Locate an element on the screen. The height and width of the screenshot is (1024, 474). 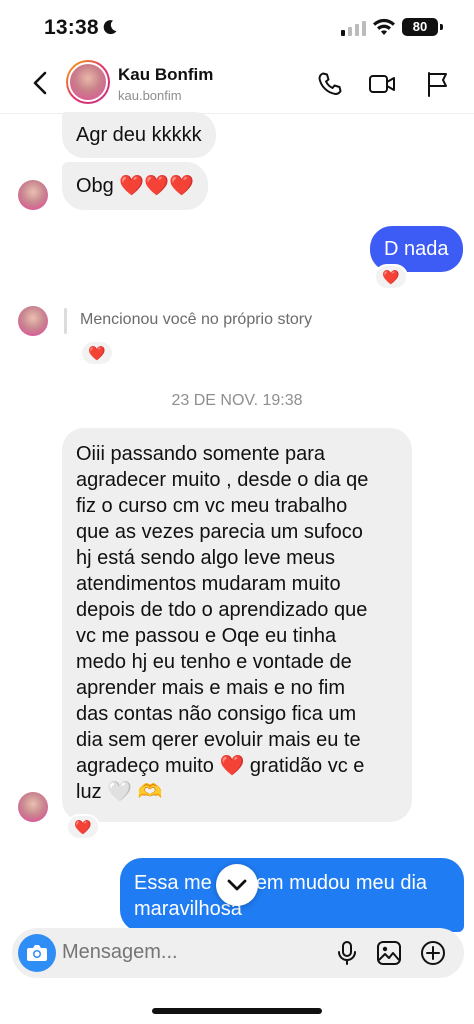
message-text: Agr deu kkkkk is located at coordinates (139, 135).